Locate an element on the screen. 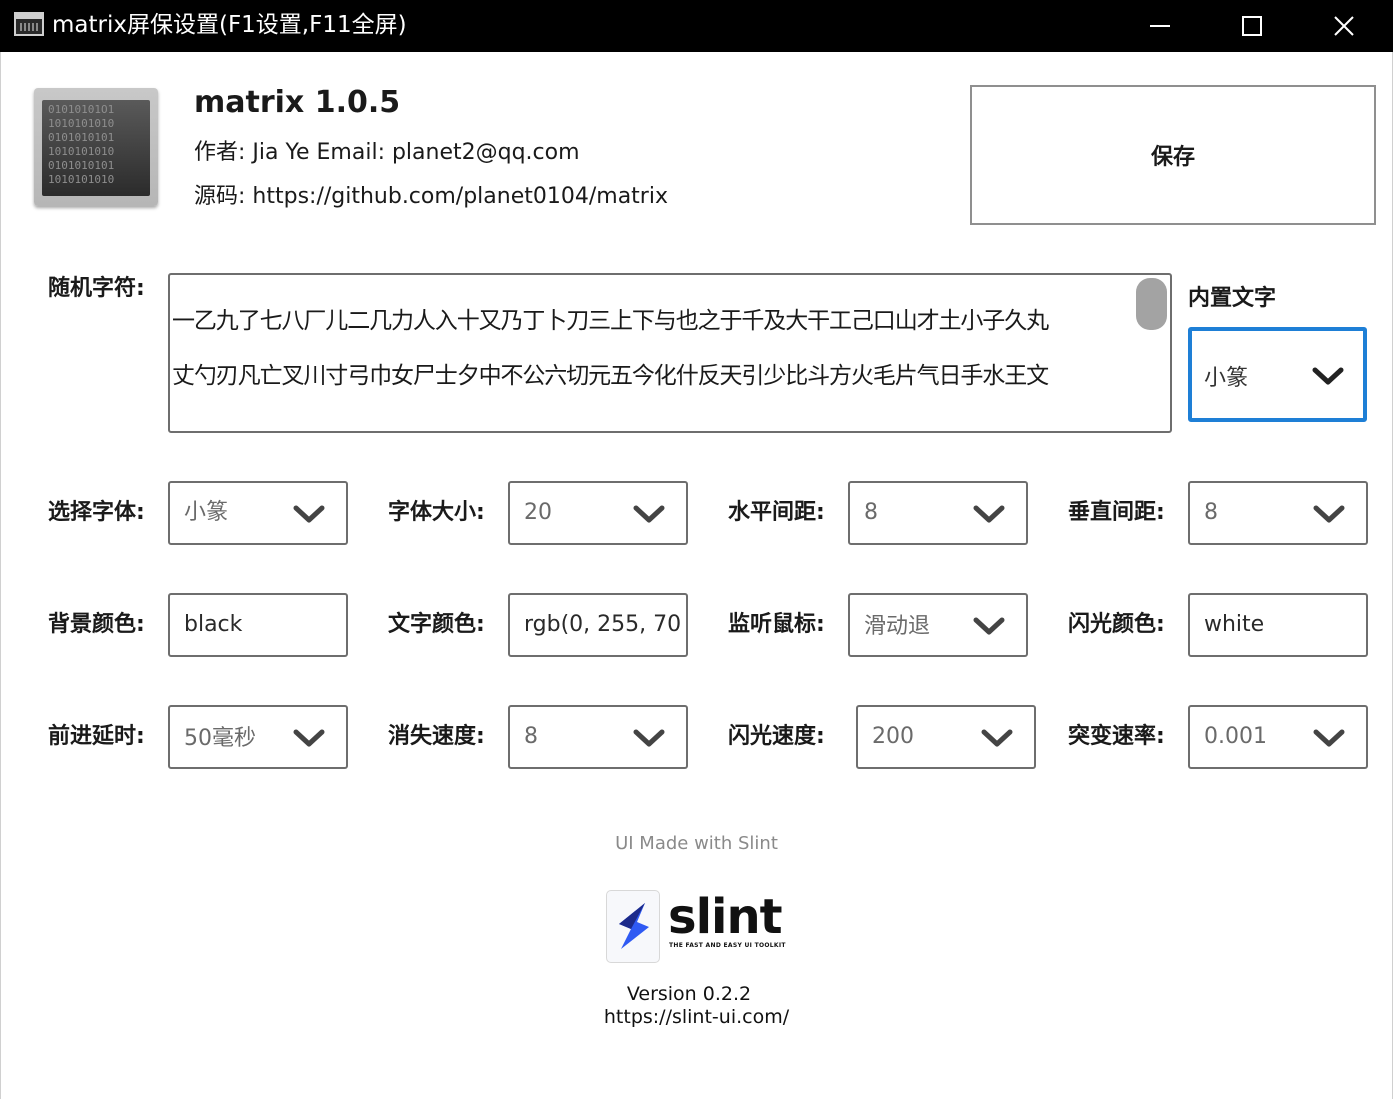 This screenshot has height=1099, width=1393. random-chars-label: 随机字符: is located at coordinates (96, 288).